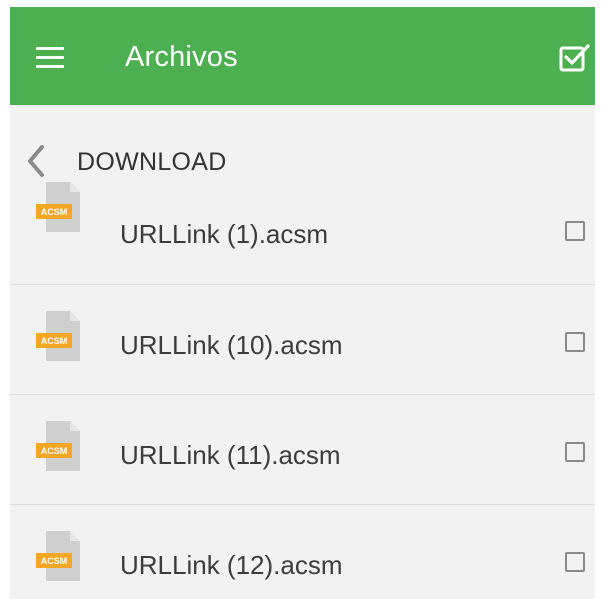 The image size is (605, 599). I want to click on file-name: URLLink (10).acsm, so click(231, 345).